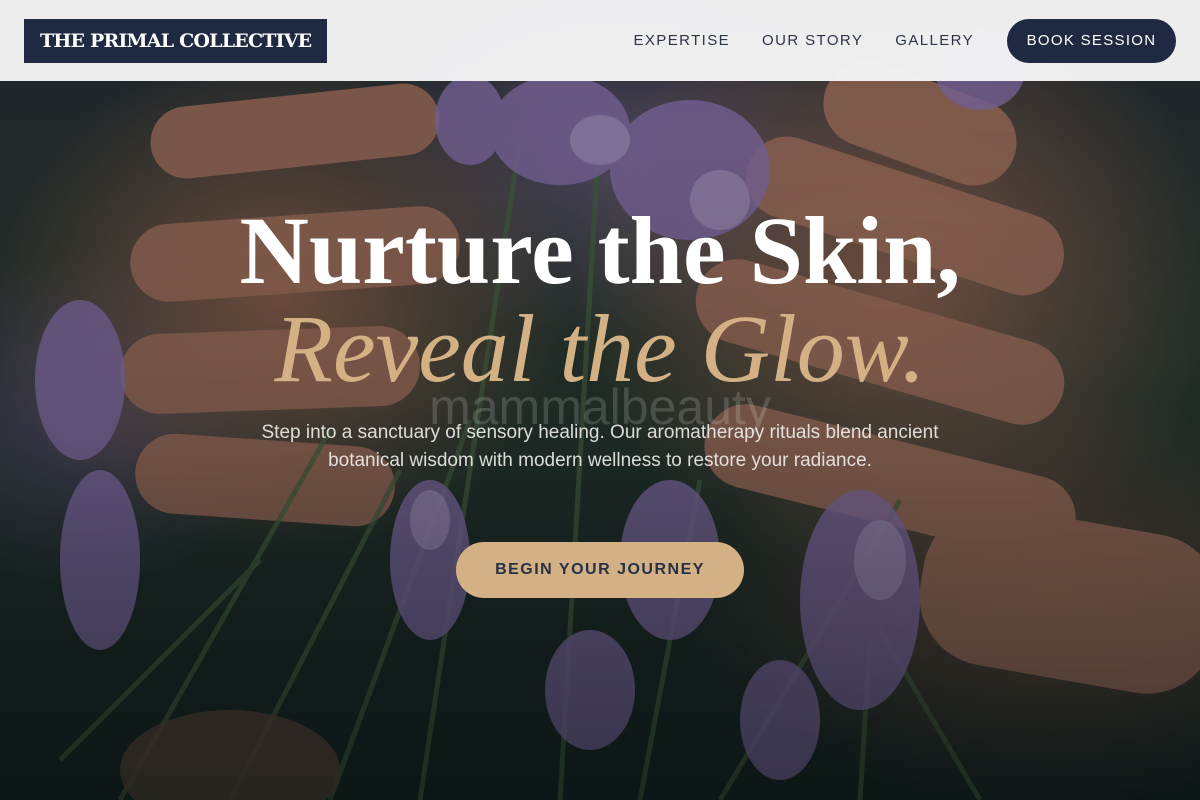 Image resolution: width=1200 pixels, height=800 pixels. I want to click on nav-link-gallery: GALLERY, so click(934, 40).